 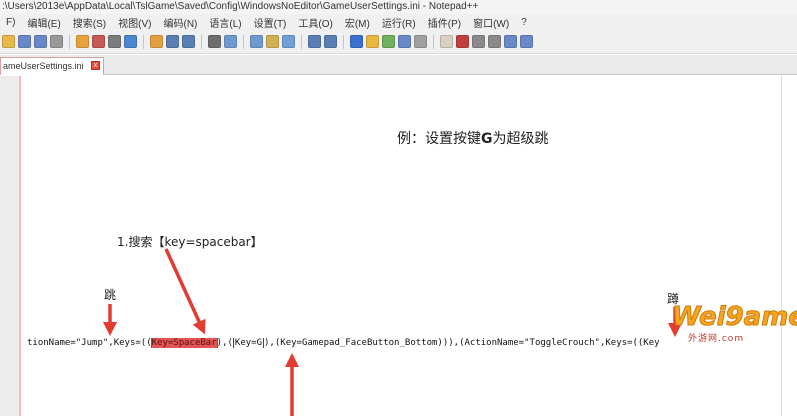 I want to click on menu-item: F), so click(x=10, y=22).